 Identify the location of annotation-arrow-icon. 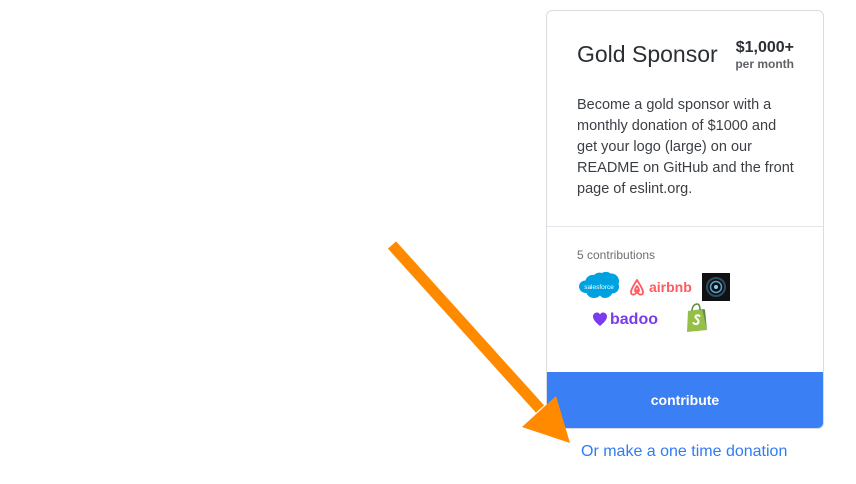
(478, 342).